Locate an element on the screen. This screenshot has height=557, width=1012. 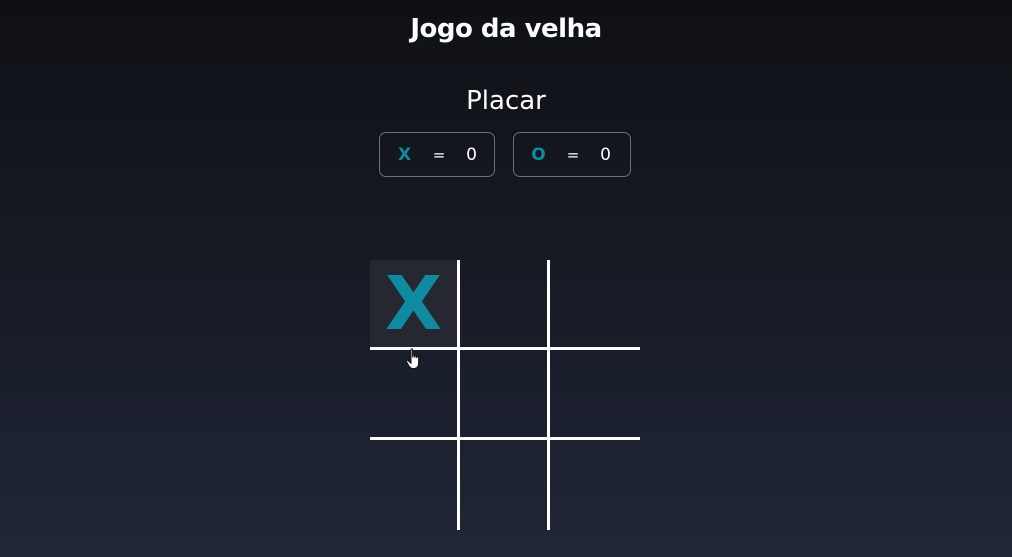
scoreboard: X = 0 O = 0 is located at coordinates (505, 154).